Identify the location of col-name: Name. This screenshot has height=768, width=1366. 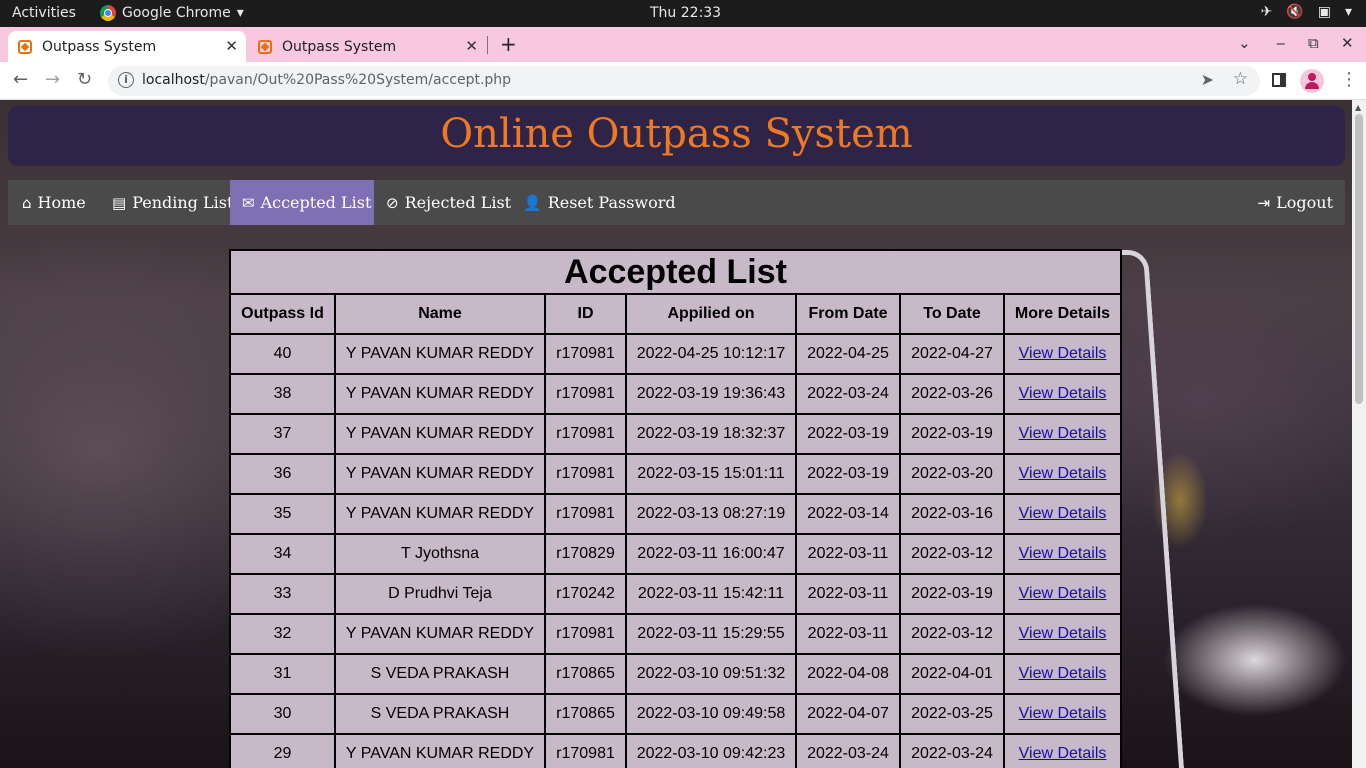
(440, 314).